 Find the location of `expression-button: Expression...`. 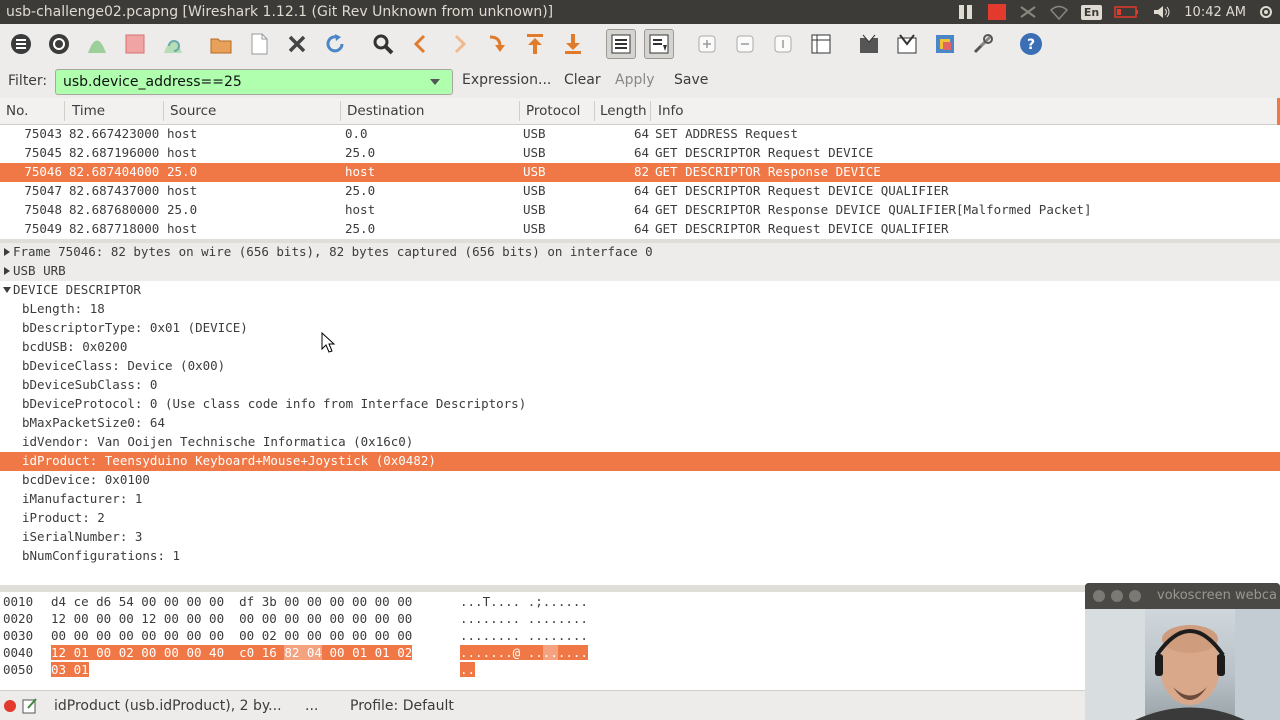

expression-button: Expression... is located at coordinates (506, 80).